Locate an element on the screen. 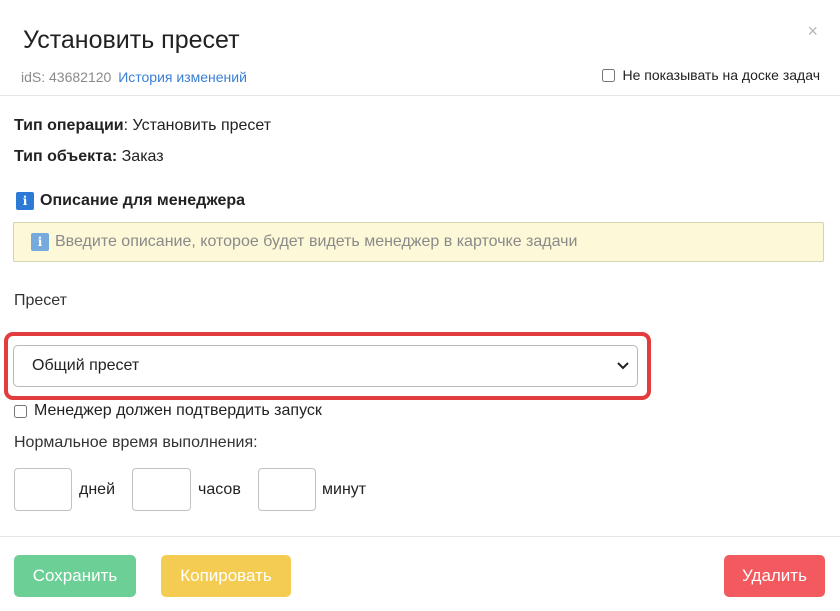  close-icon: × is located at coordinates (812, 31).